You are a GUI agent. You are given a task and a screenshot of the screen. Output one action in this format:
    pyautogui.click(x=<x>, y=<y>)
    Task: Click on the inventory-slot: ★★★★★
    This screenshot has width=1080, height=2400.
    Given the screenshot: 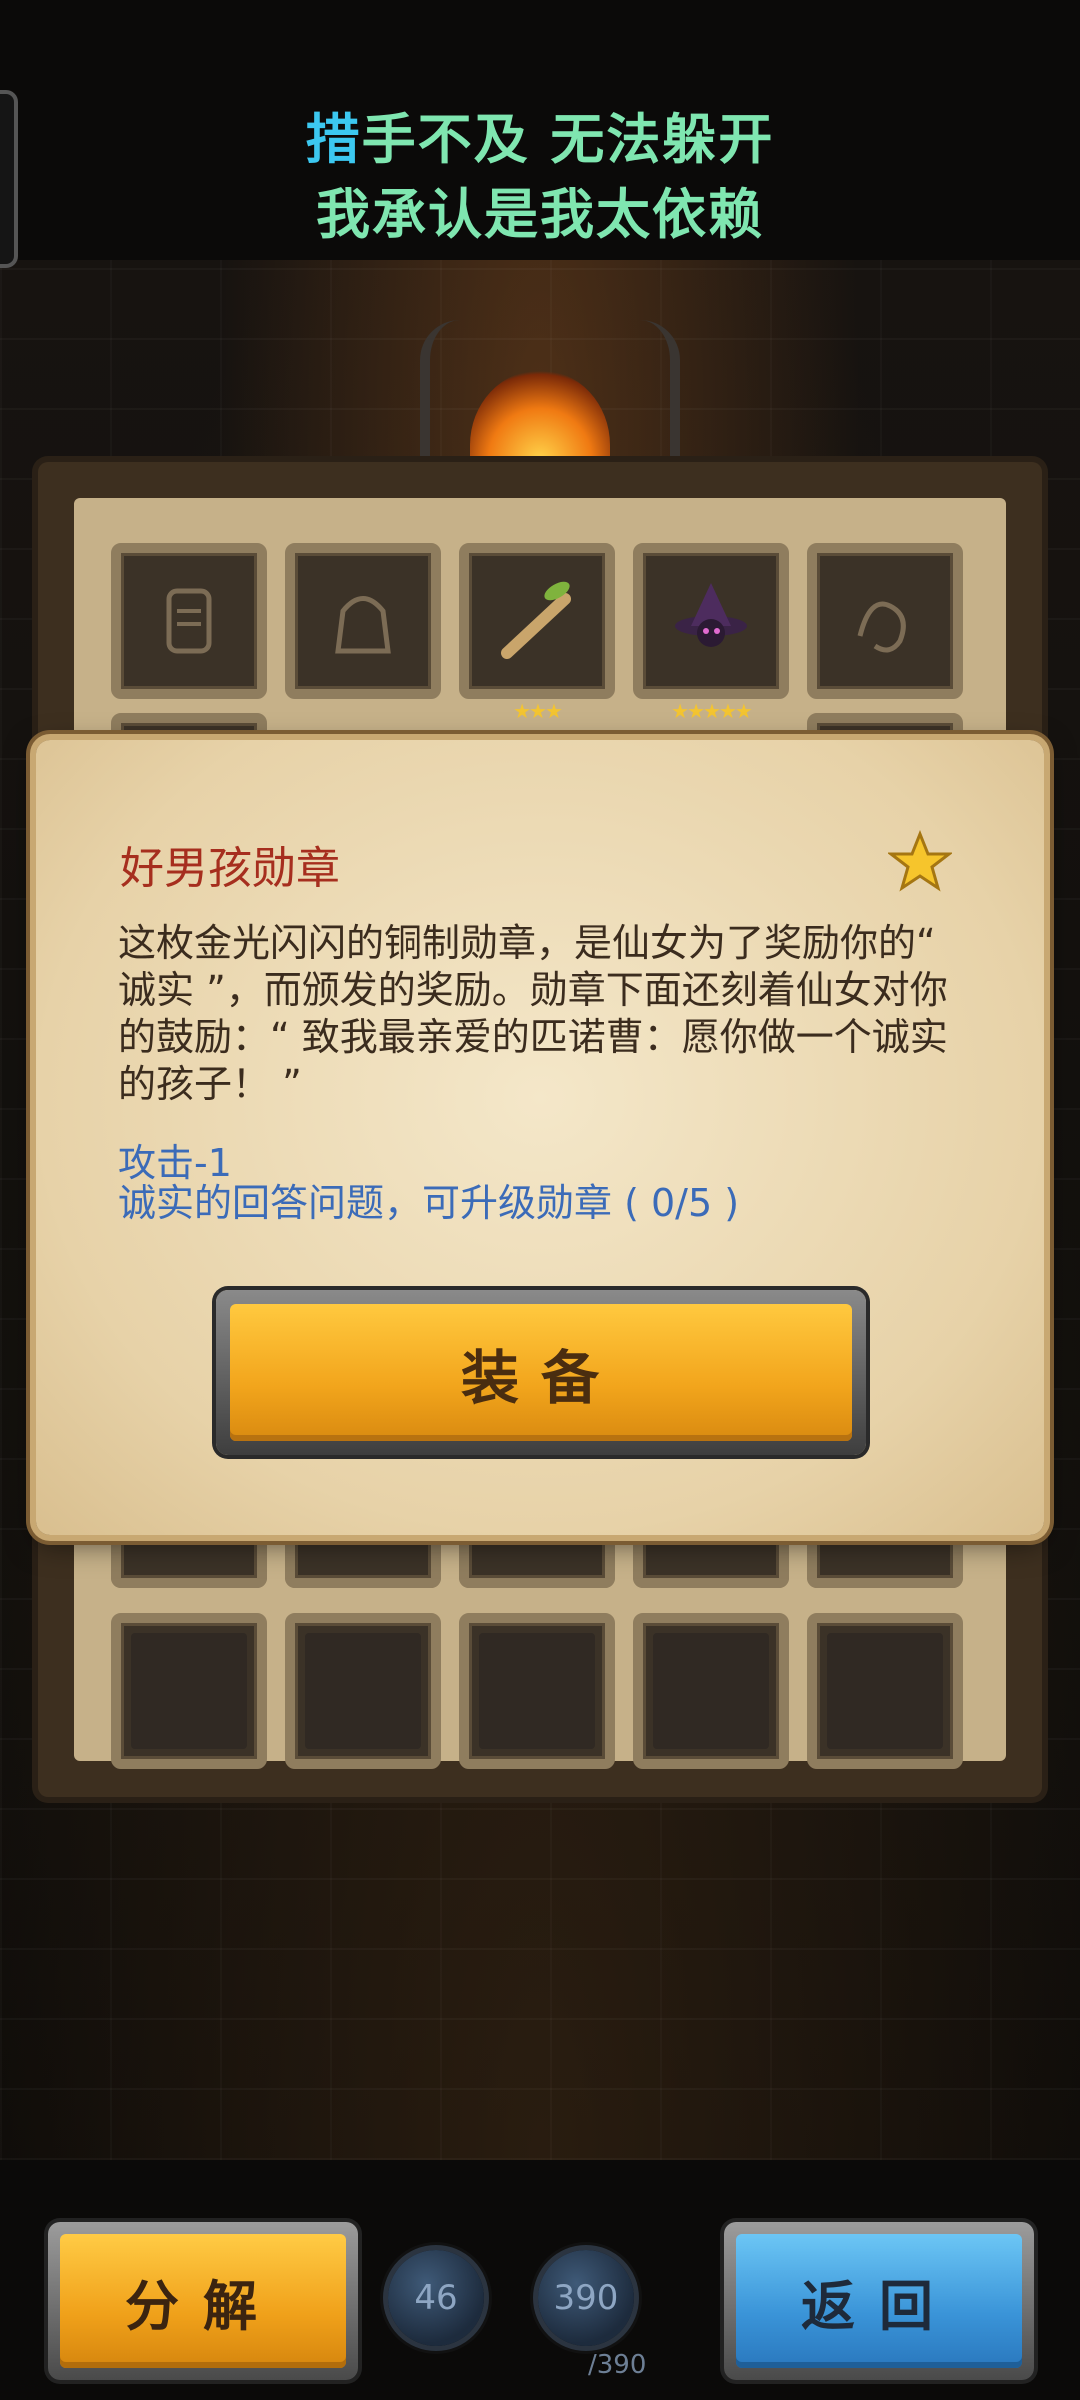 What is the action you would take?
    pyautogui.click(x=711, y=633)
    